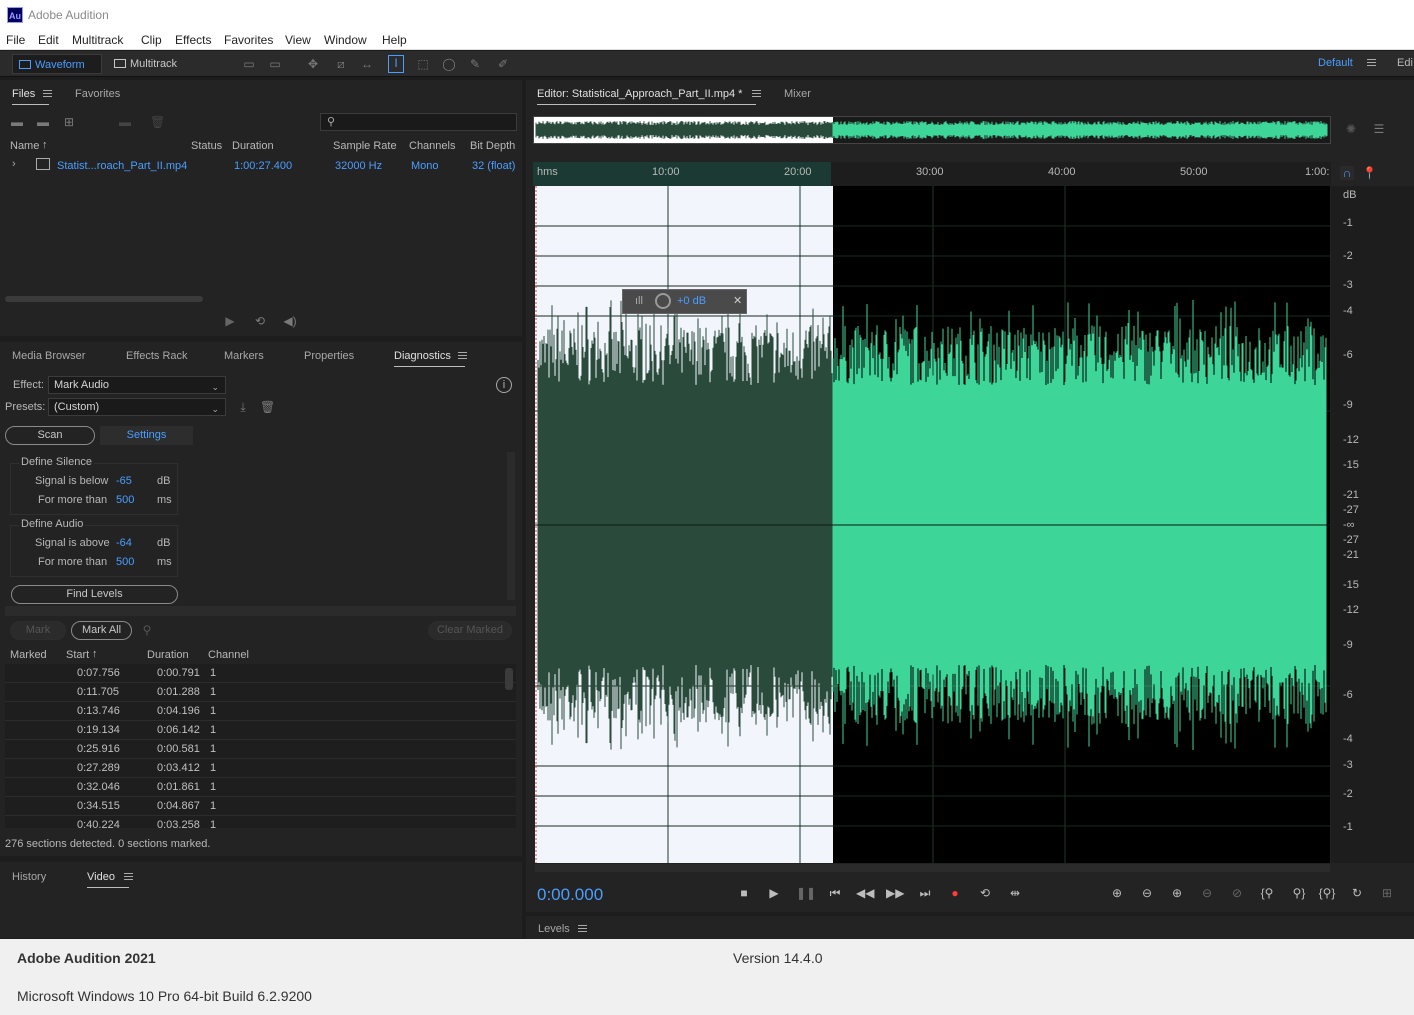 Image resolution: width=1414 pixels, height=1015 pixels. Describe the element at coordinates (77, 655) in the screenshot. I see `col-start: Start` at that location.